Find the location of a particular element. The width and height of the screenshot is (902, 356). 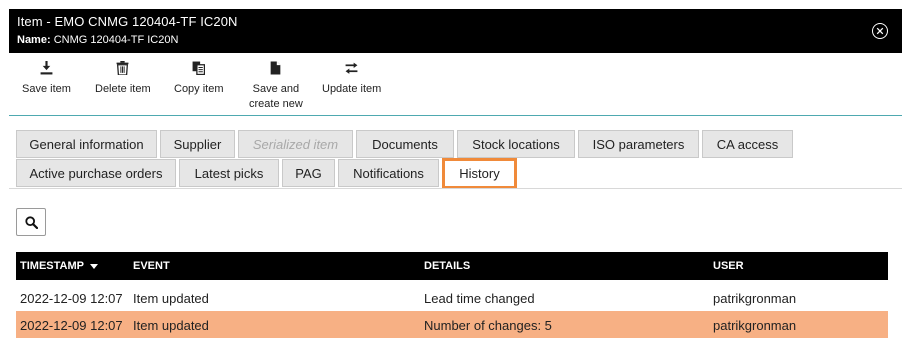

trash-icon is located at coordinates (123, 70).